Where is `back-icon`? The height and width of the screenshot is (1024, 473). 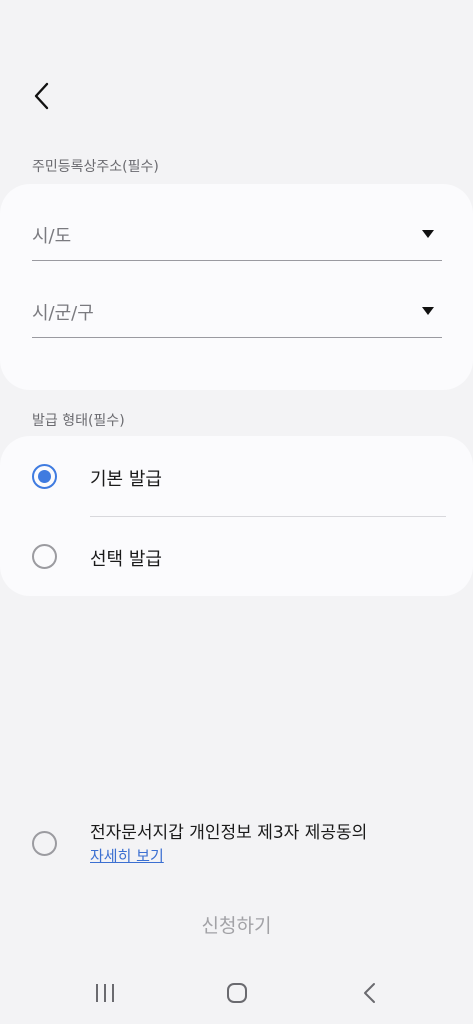
back-icon is located at coordinates (369, 993).